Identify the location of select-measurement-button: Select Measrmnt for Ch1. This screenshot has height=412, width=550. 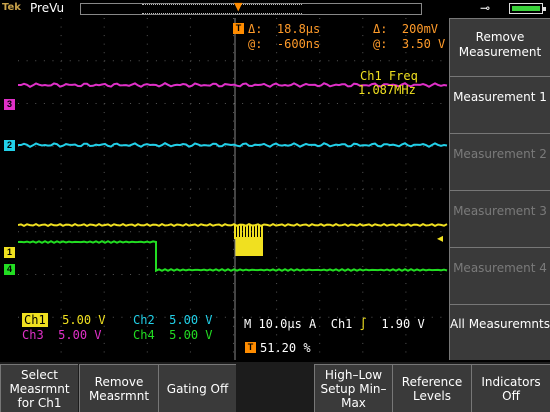
(39, 388).